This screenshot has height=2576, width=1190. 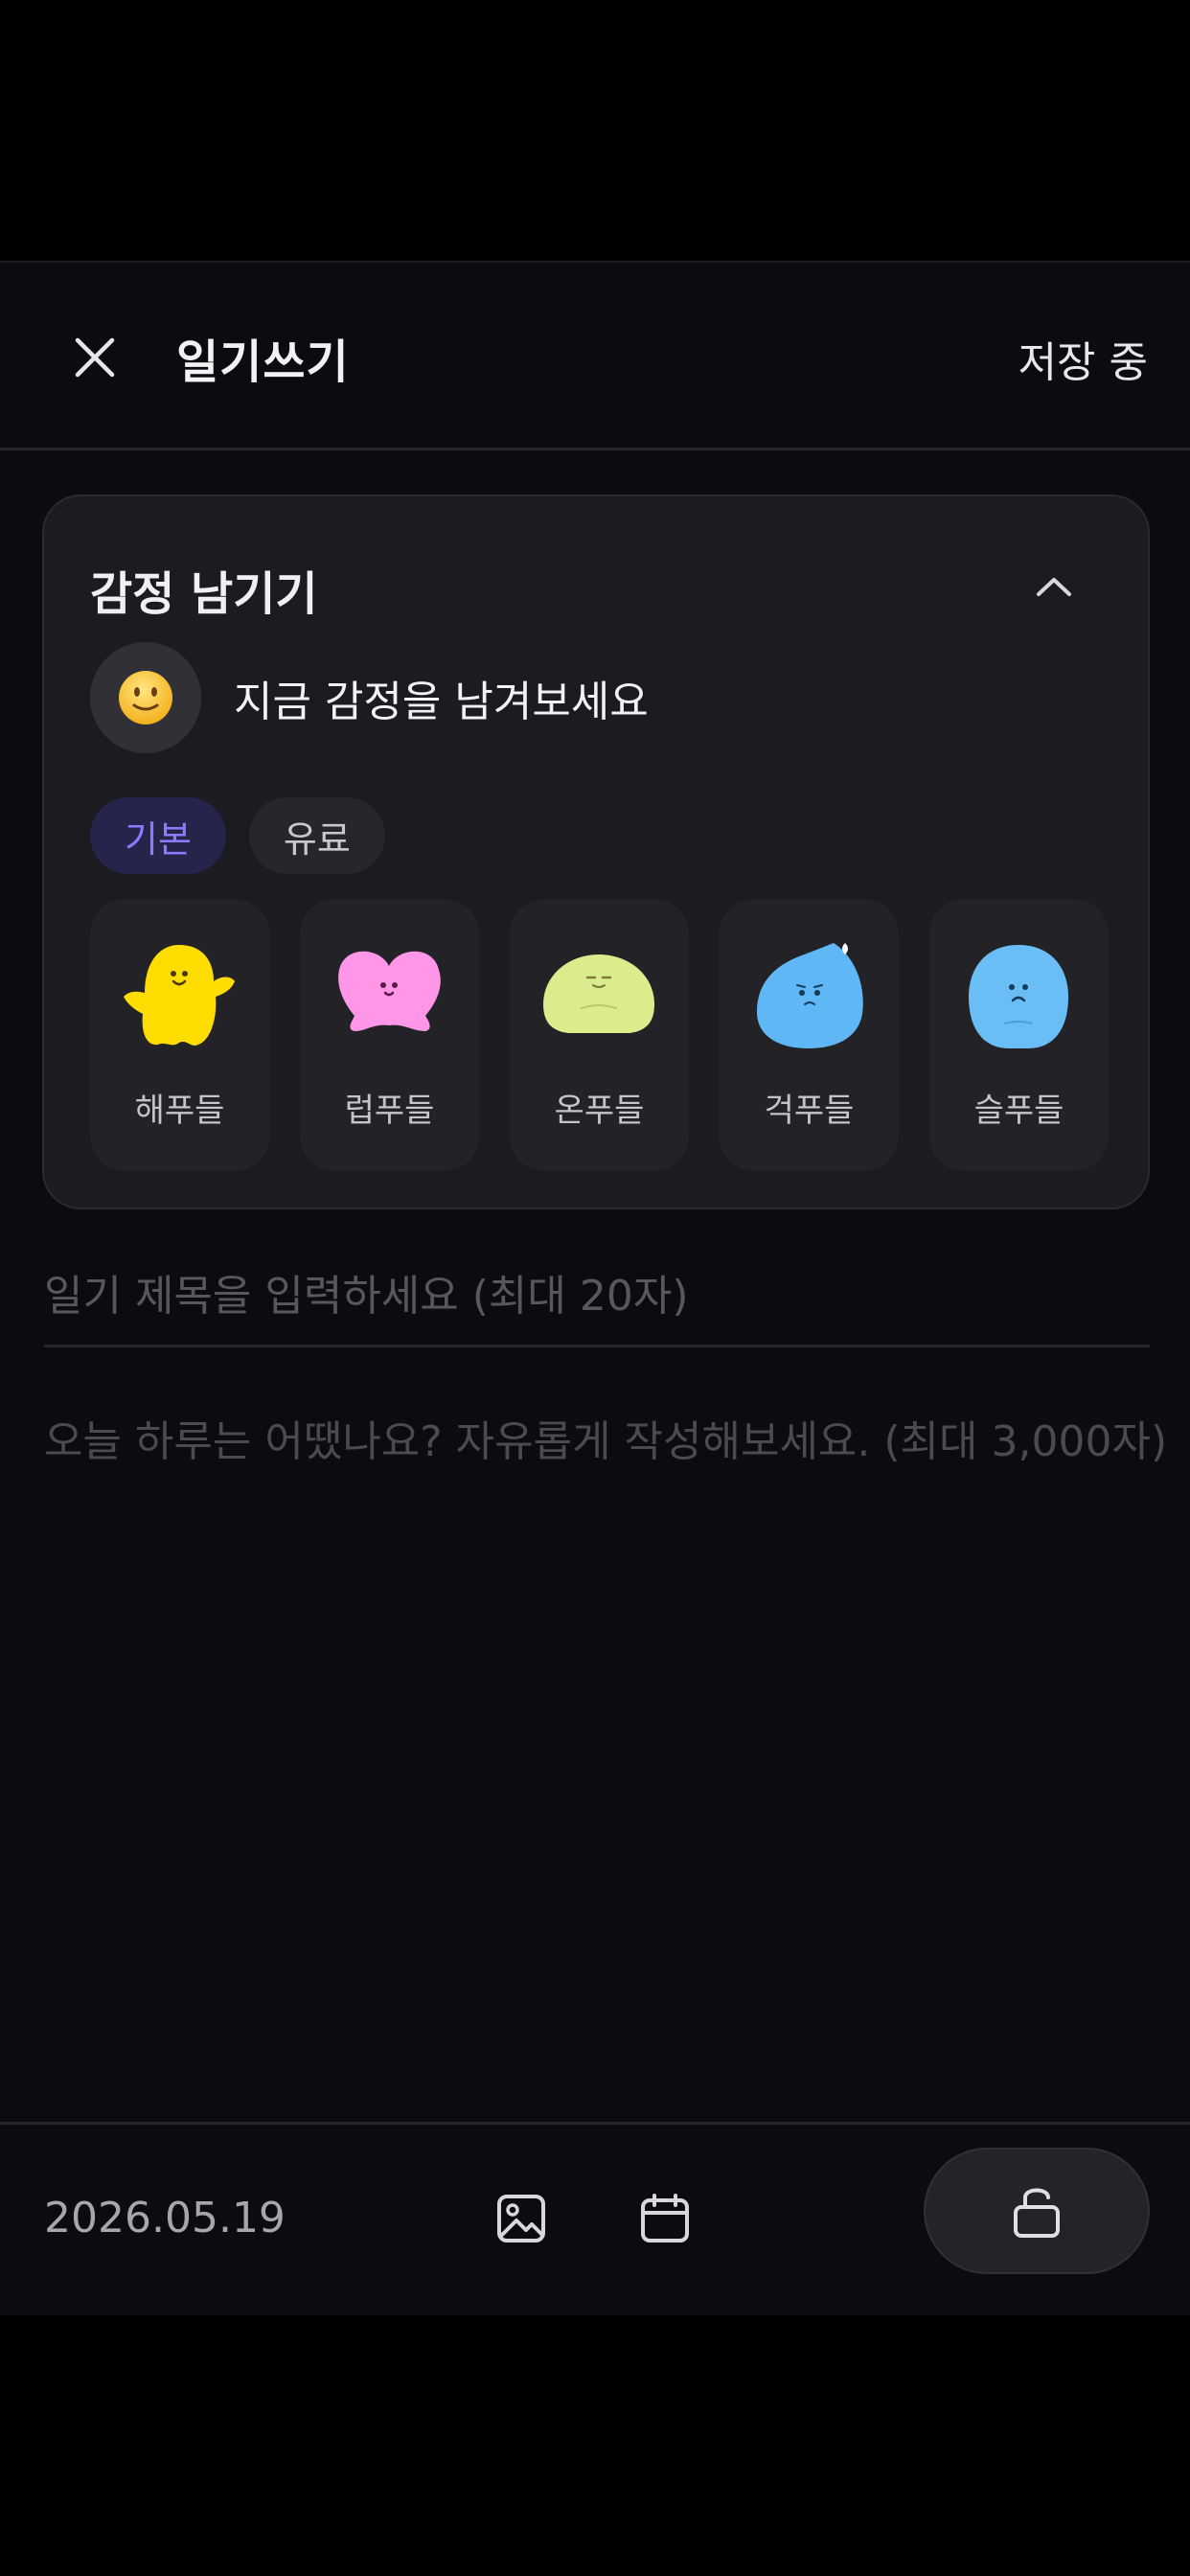 What do you see at coordinates (366, 1296) in the screenshot?
I see `title-placeholder: 일기 제목을 입력하세요 (최대 20자)` at bounding box center [366, 1296].